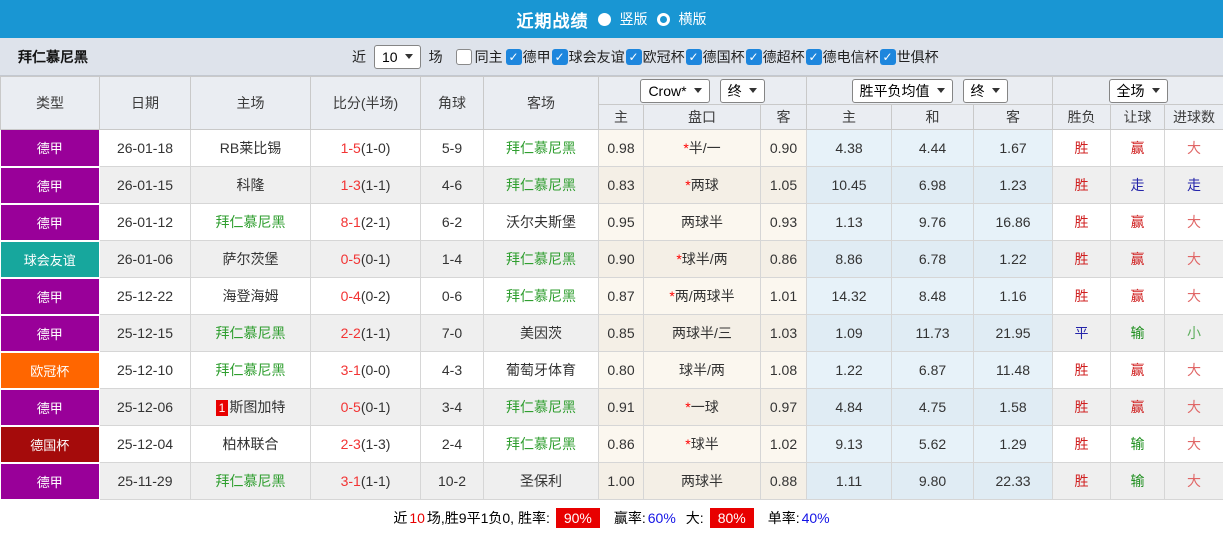  Describe the element at coordinates (250, 333) in the screenshot. I see `home-team: 拜仁慕尼黑` at that location.